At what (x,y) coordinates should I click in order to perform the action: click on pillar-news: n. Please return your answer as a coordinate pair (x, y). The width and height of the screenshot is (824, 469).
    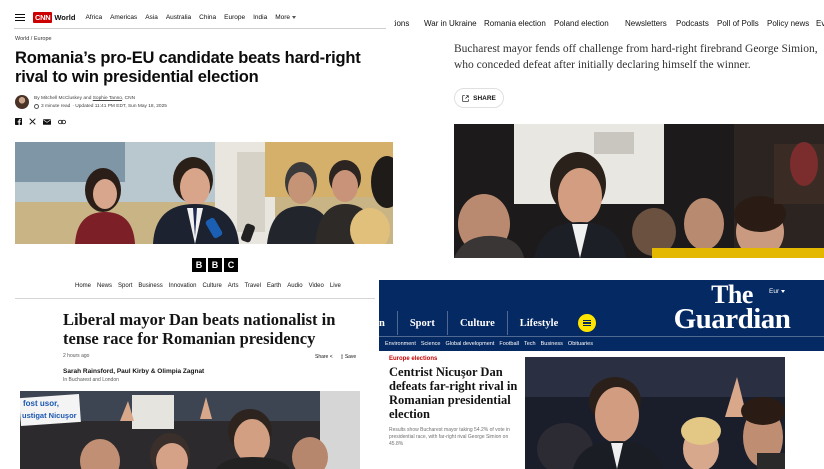
    Looking at the image, I should click on (388, 323).